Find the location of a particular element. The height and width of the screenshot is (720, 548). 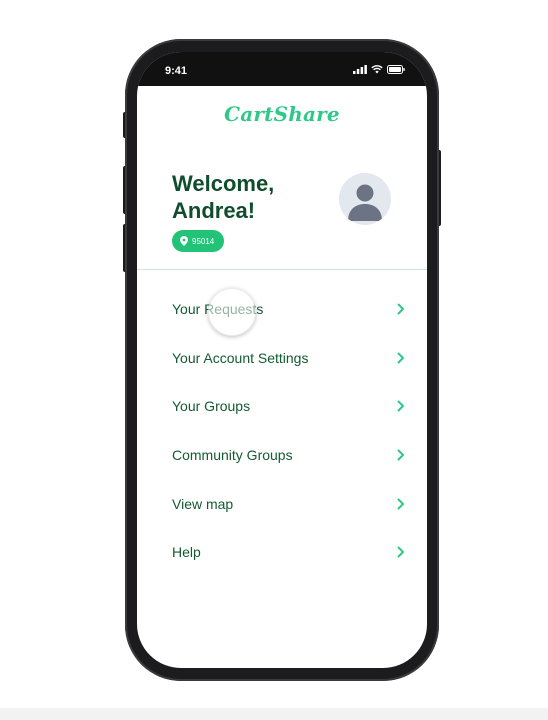

zip-code: 95014 is located at coordinates (203, 241).